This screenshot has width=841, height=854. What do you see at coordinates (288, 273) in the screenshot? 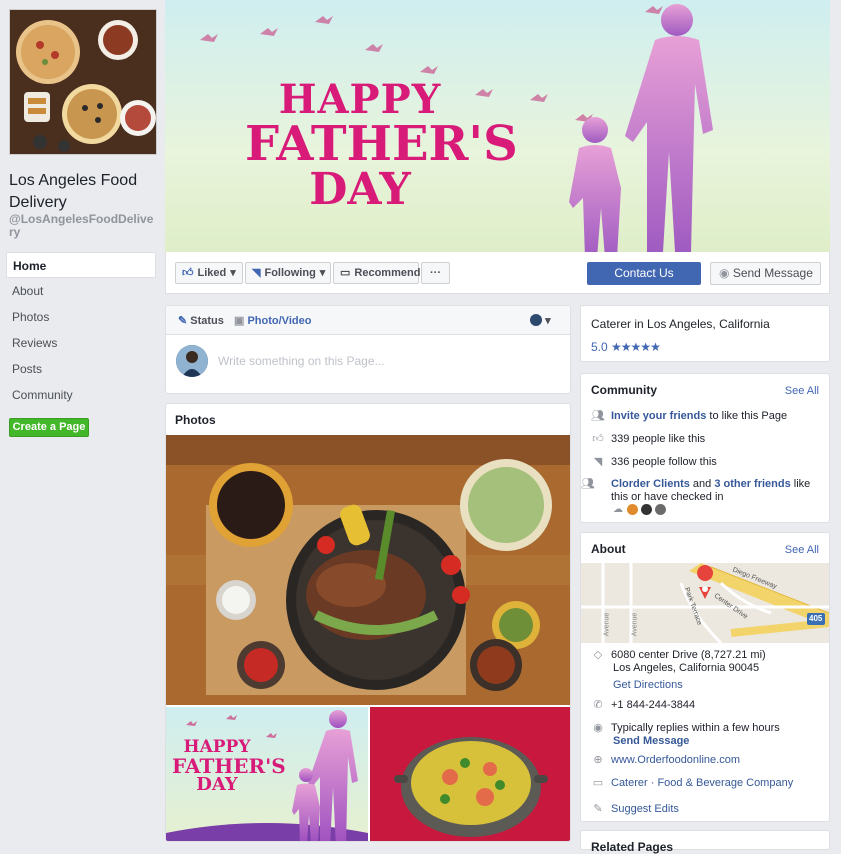
I see `following-button: ◥ Following ▾` at bounding box center [288, 273].